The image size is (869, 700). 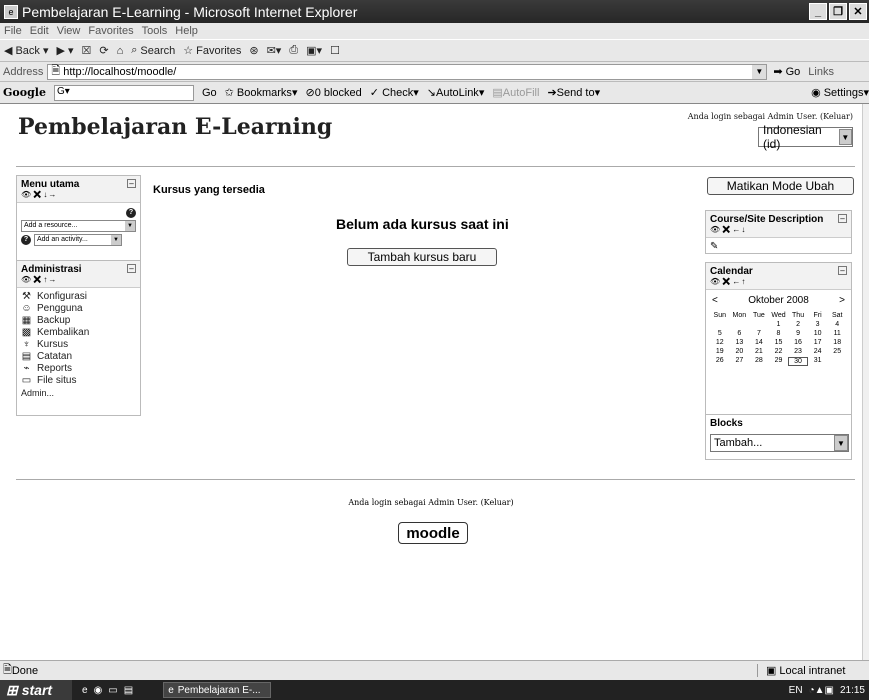 What do you see at coordinates (796, 690) in the screenshot?
I see `language-indicator: EN` at bounding box center [796, 690].